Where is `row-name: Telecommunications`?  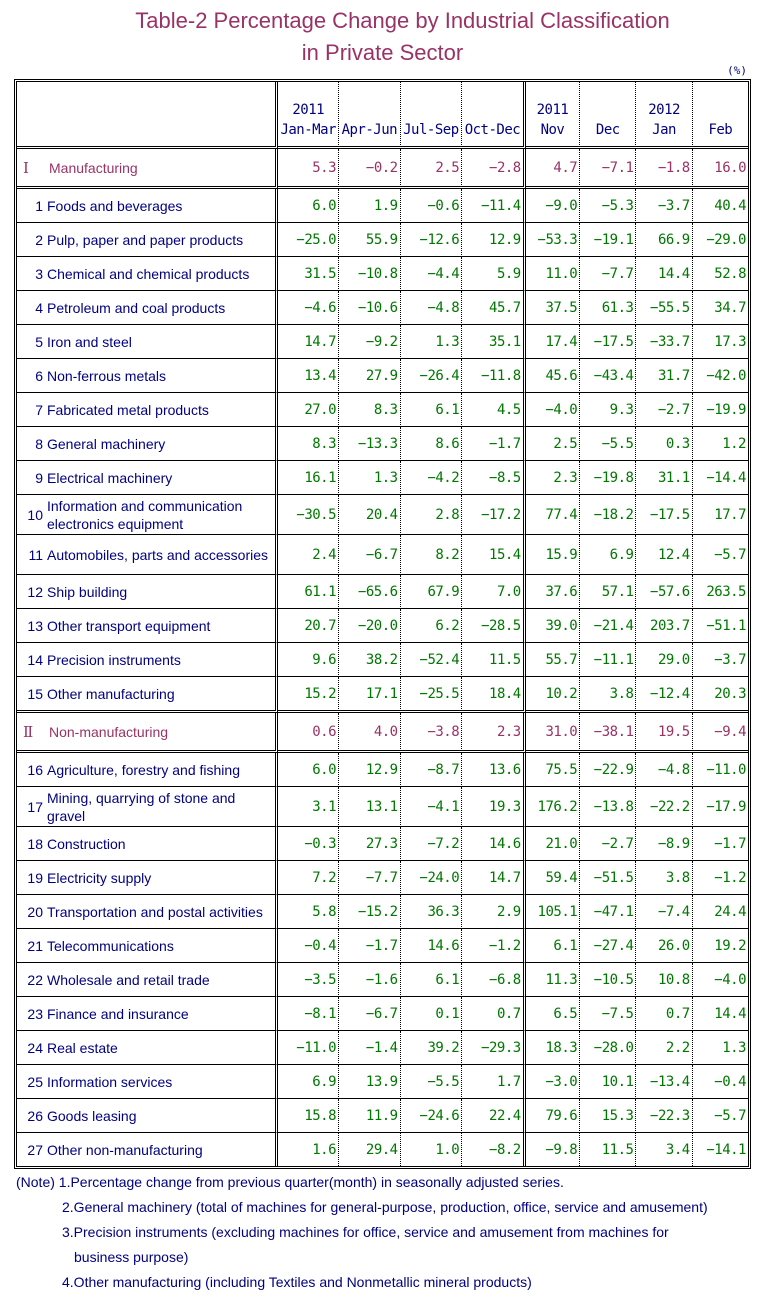
row-name: Telecommunications is located at coordinates (110, 945).